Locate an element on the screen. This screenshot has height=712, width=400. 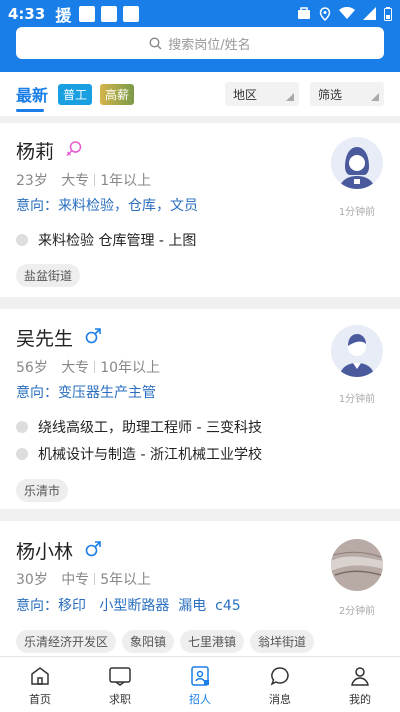
nav-label: 首页 is located at coordinates (40, 699).